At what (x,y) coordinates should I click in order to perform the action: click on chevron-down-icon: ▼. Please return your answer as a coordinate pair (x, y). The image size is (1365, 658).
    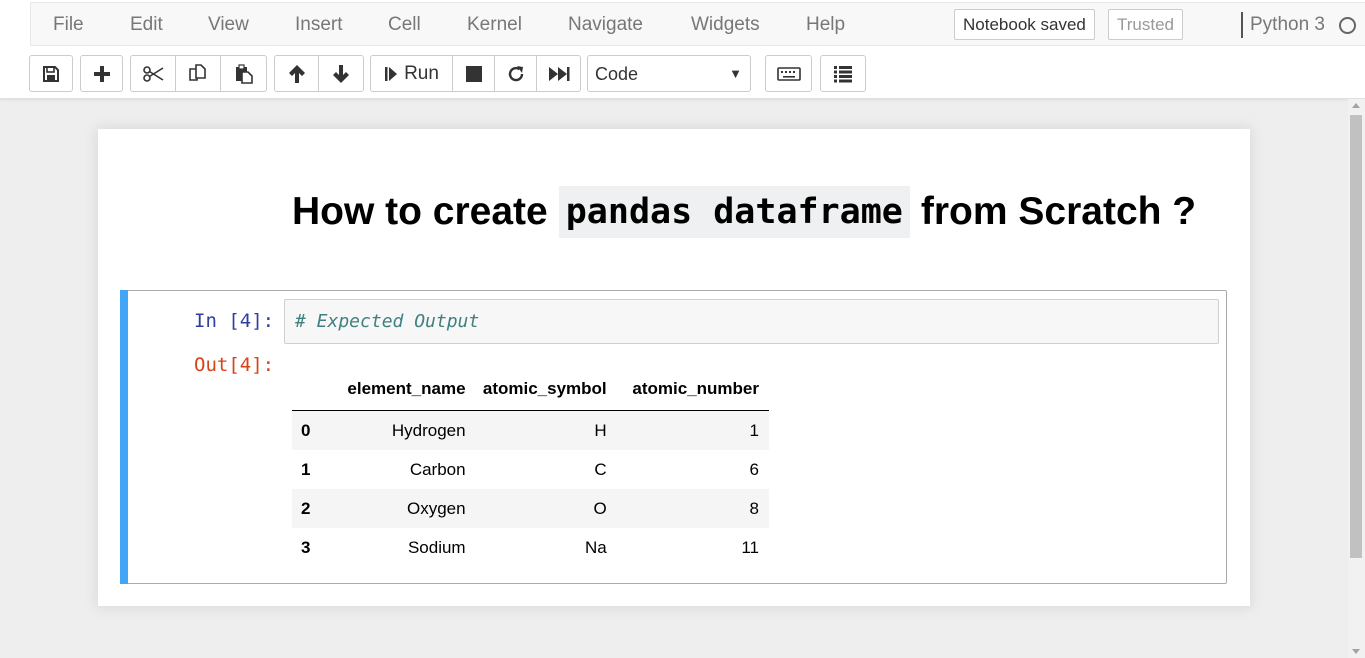
    Looking at the image, I should click on (735, 73).